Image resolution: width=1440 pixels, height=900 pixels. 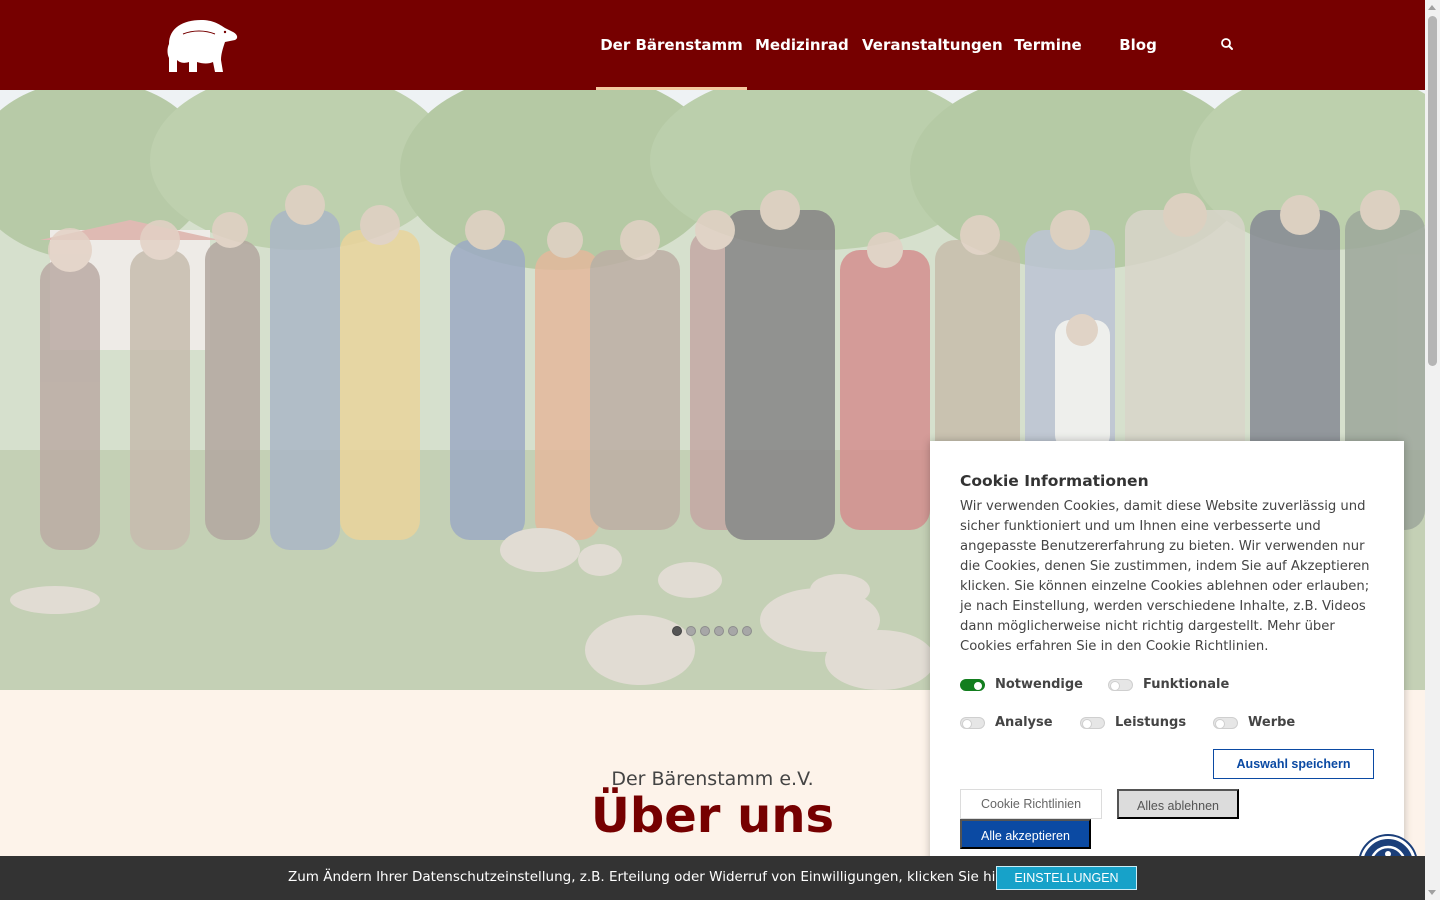 I want to click on accept-all-button: Alle akzeptieren, so click(x=1025, y=834).